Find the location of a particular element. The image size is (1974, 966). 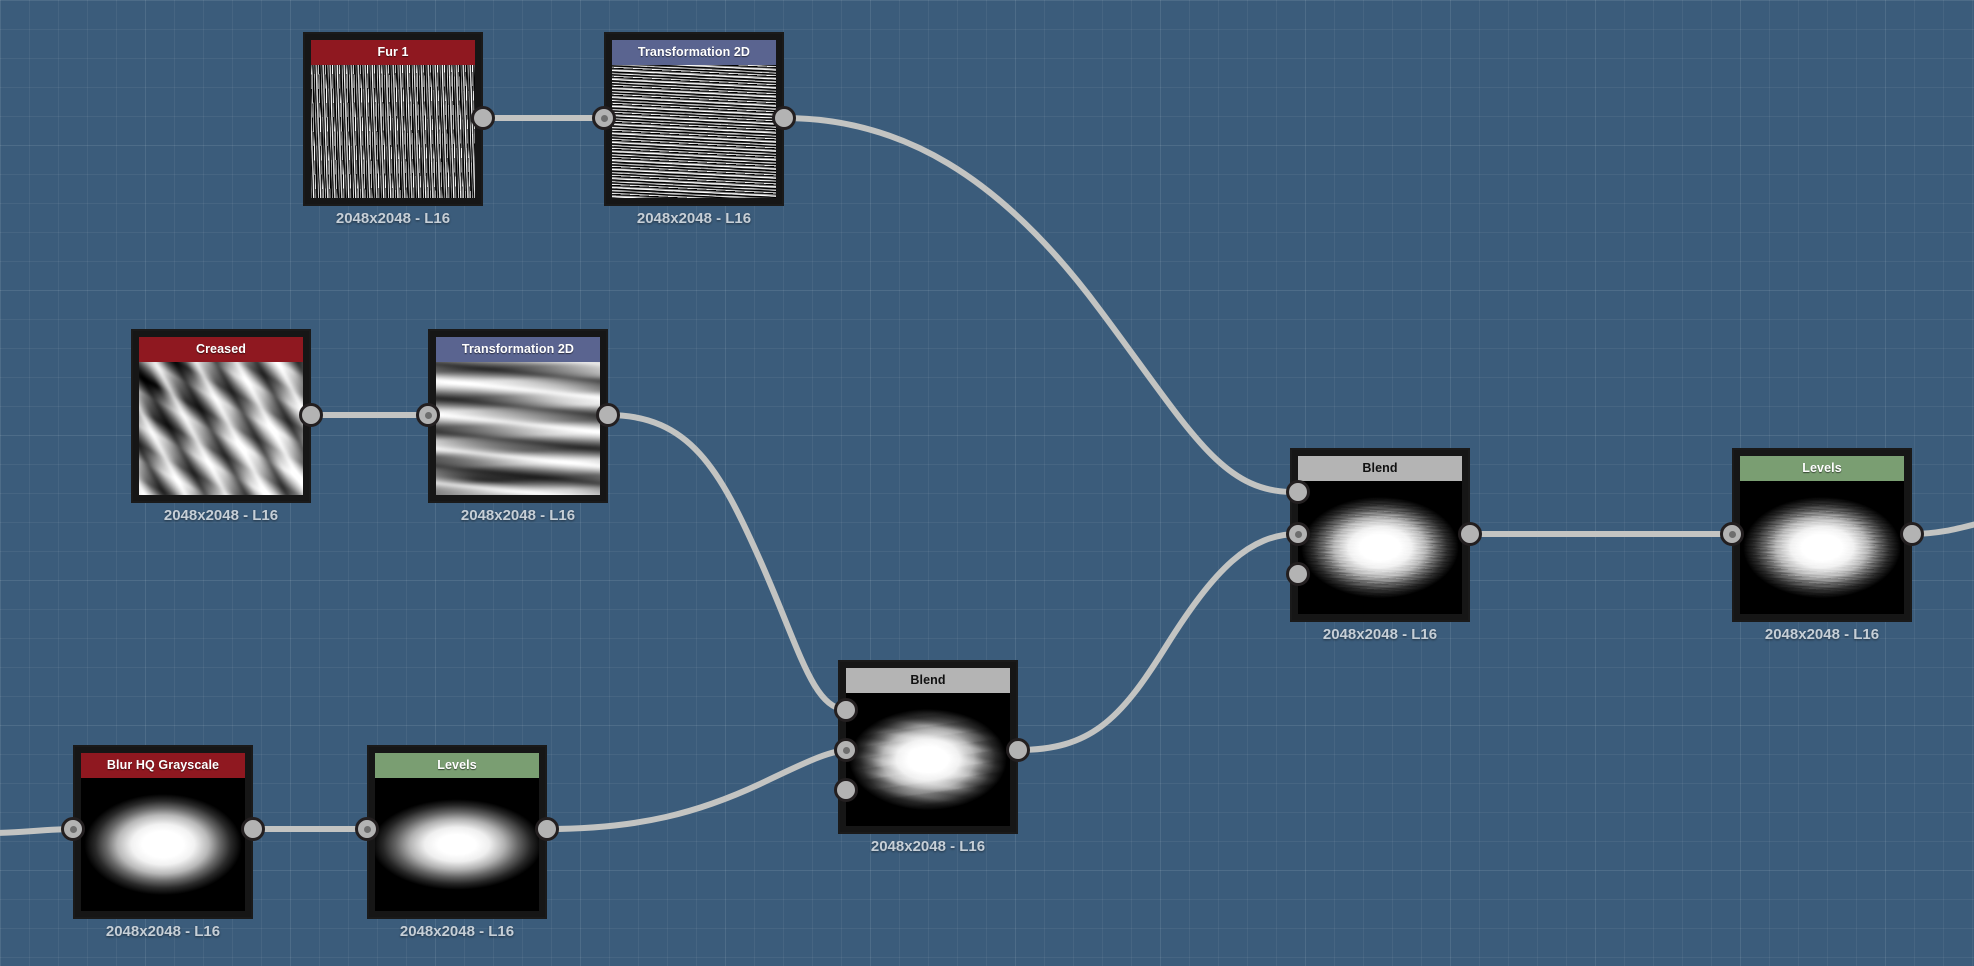

node-thumbnail-creased is located at coordinates (221, 428).